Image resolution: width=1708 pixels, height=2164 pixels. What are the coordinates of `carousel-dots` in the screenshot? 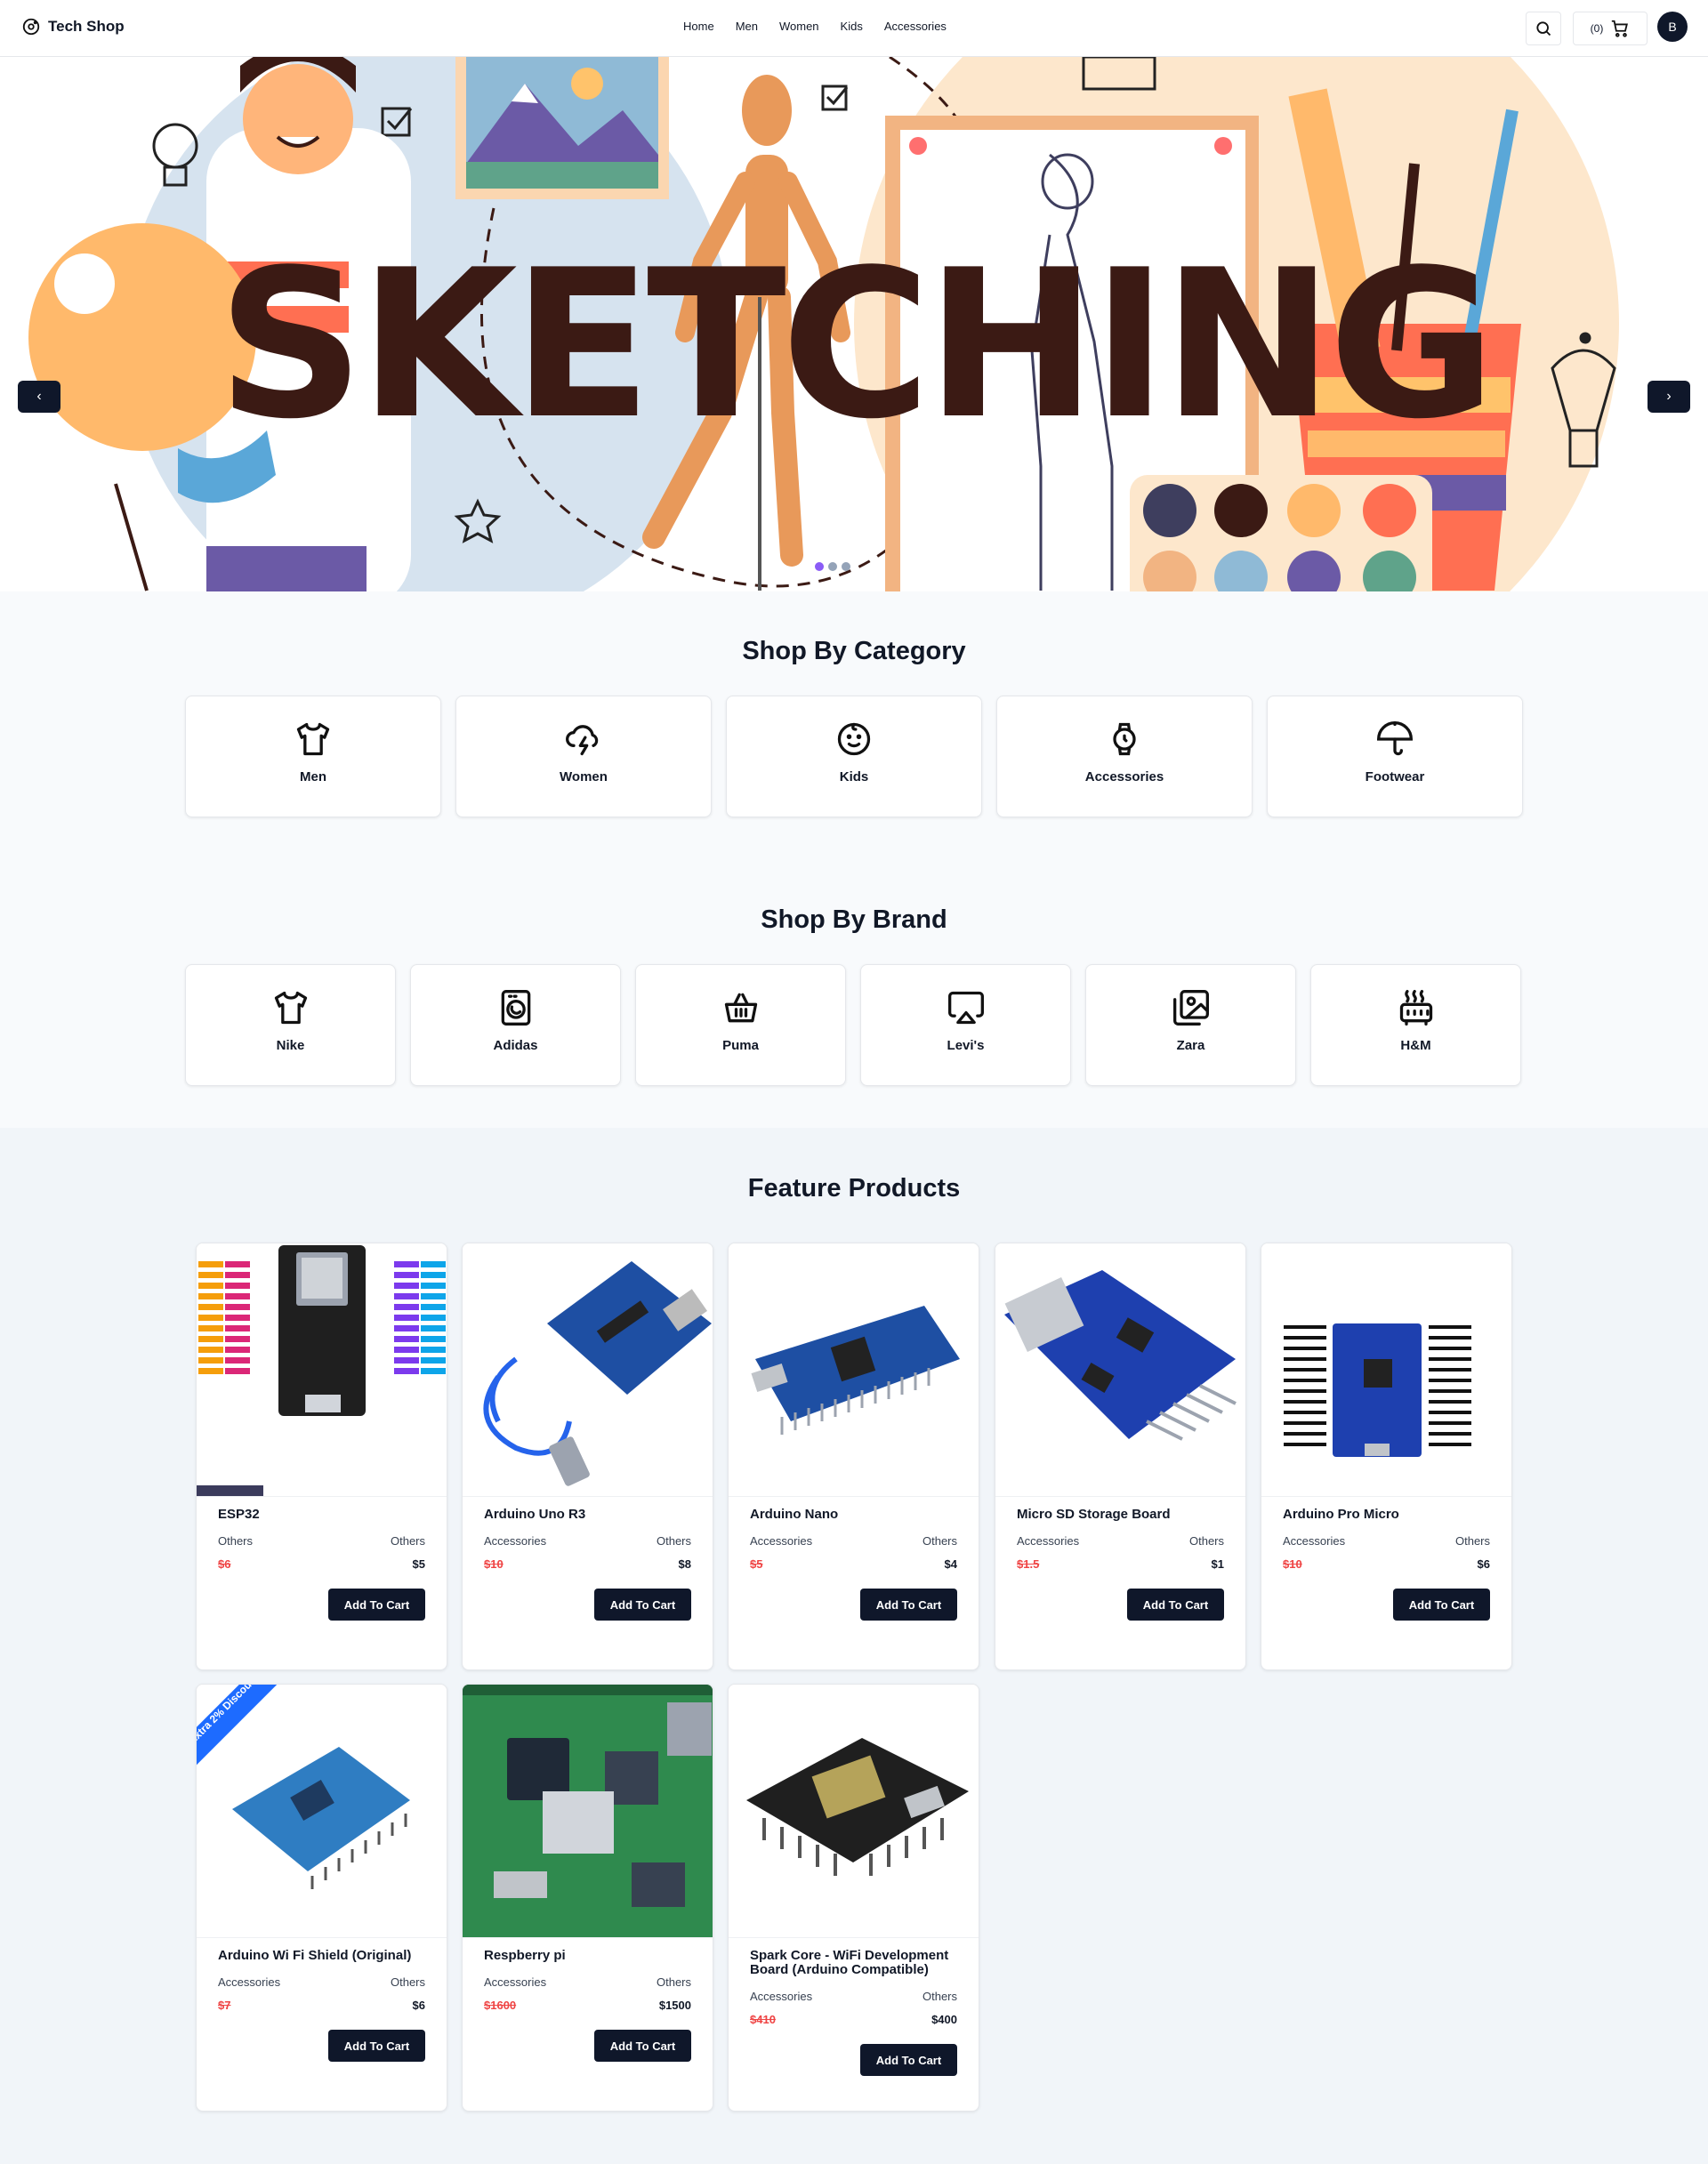 It's located at (832, 566).